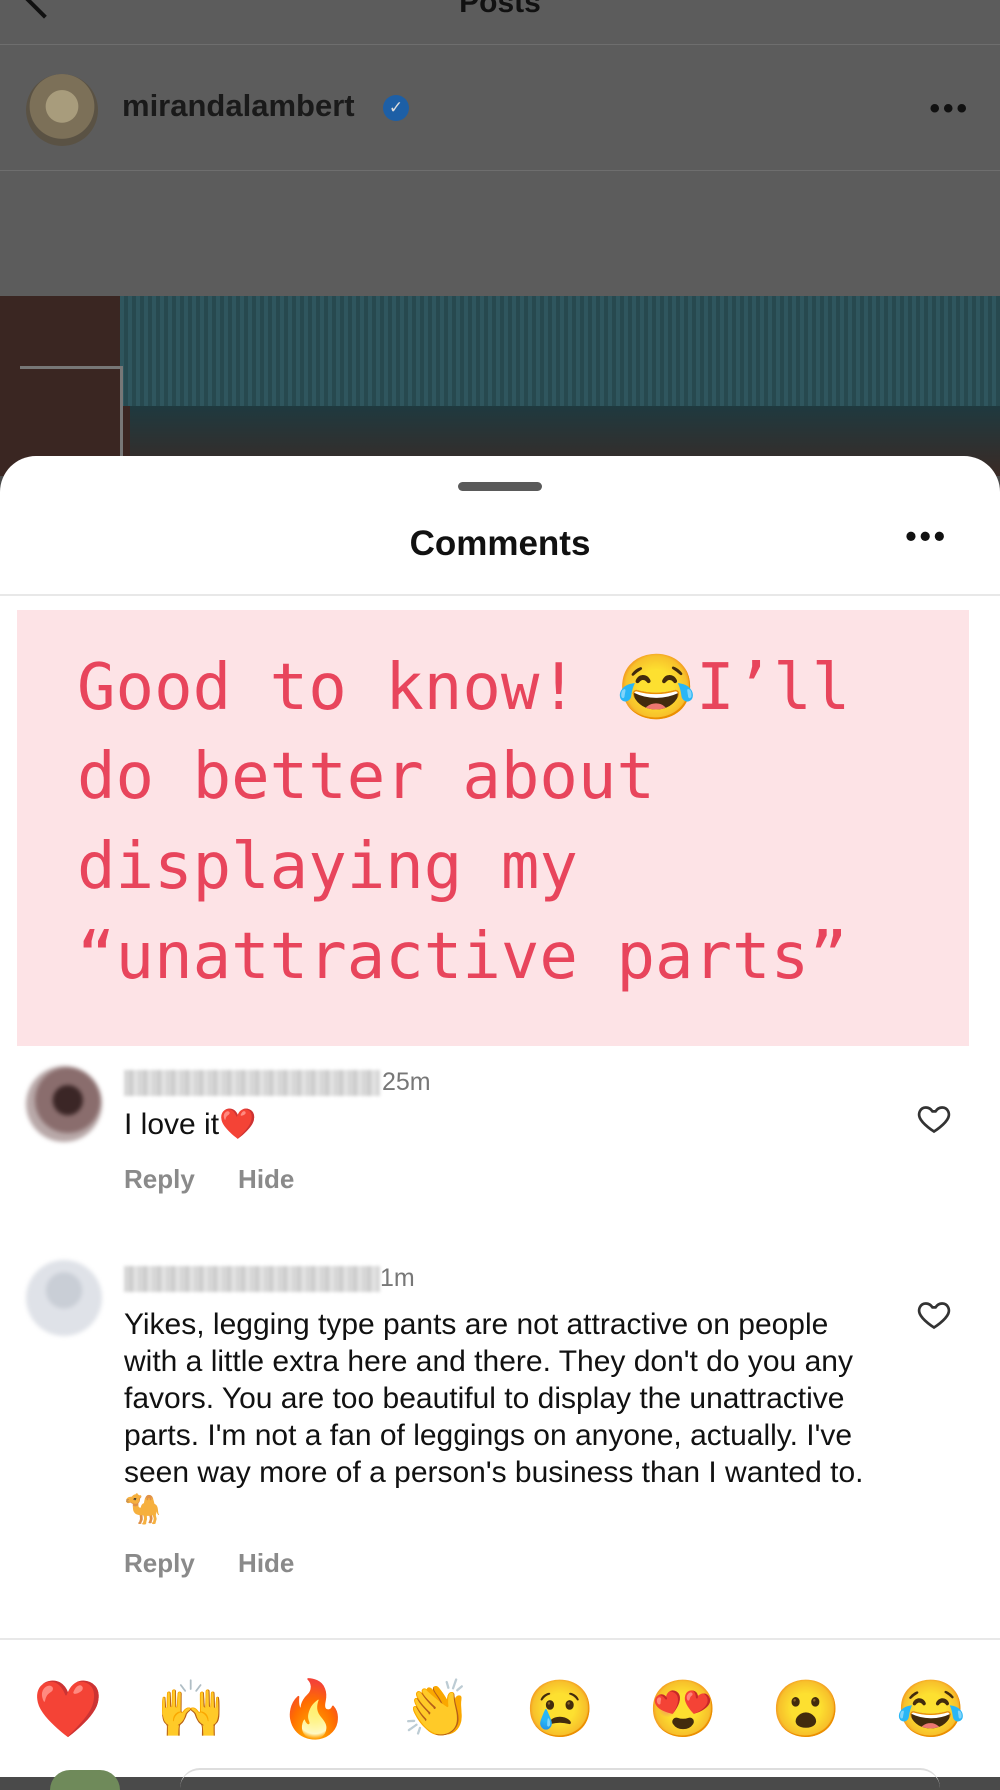  What do you see at coordinates (683, 1709) in the screenshot?
I see `reaction-heart-eyes: 😍` at bounding box center [683, 1709].